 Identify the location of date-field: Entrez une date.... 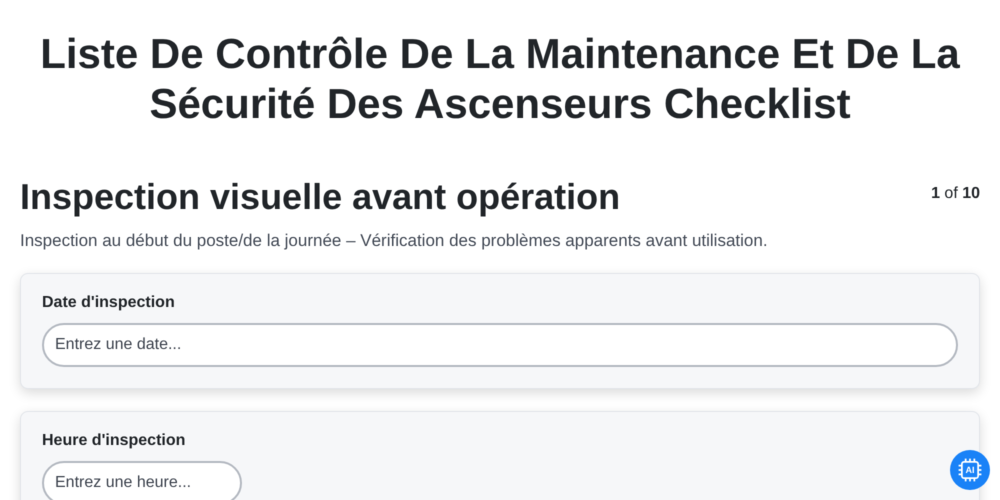
(500, 345).